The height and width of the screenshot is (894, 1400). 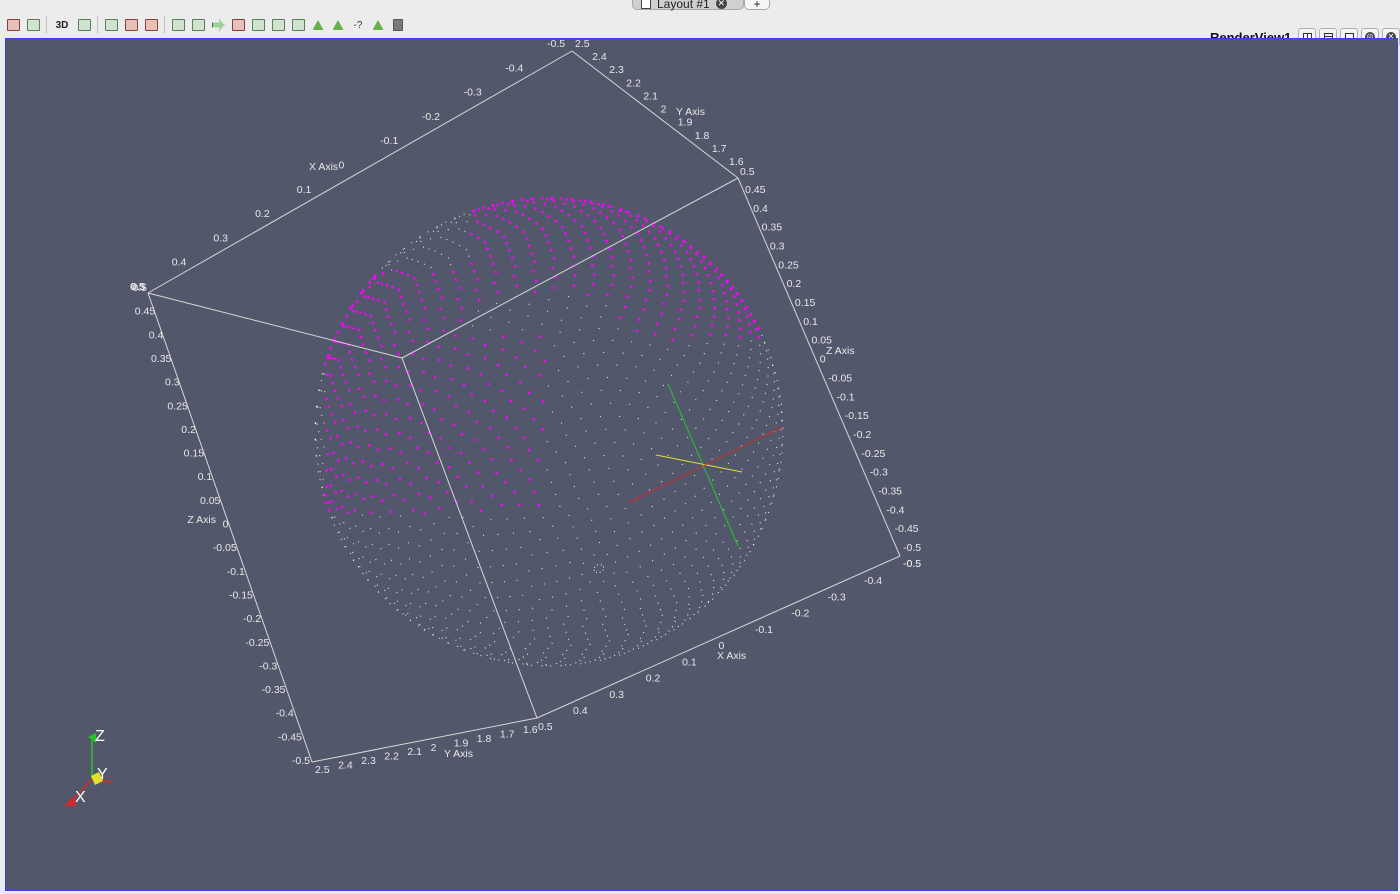 What do you see at coordinates (912, 564) in the screenshot?
I see `tick-label-bottom-x-end: -0.5` at bounding box center [912, 564].